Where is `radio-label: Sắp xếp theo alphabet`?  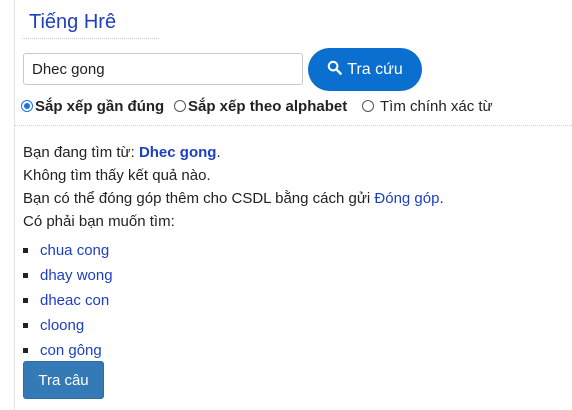 radio-label: Sắp xếp theo alphabet is located at coordinates (268, 106).